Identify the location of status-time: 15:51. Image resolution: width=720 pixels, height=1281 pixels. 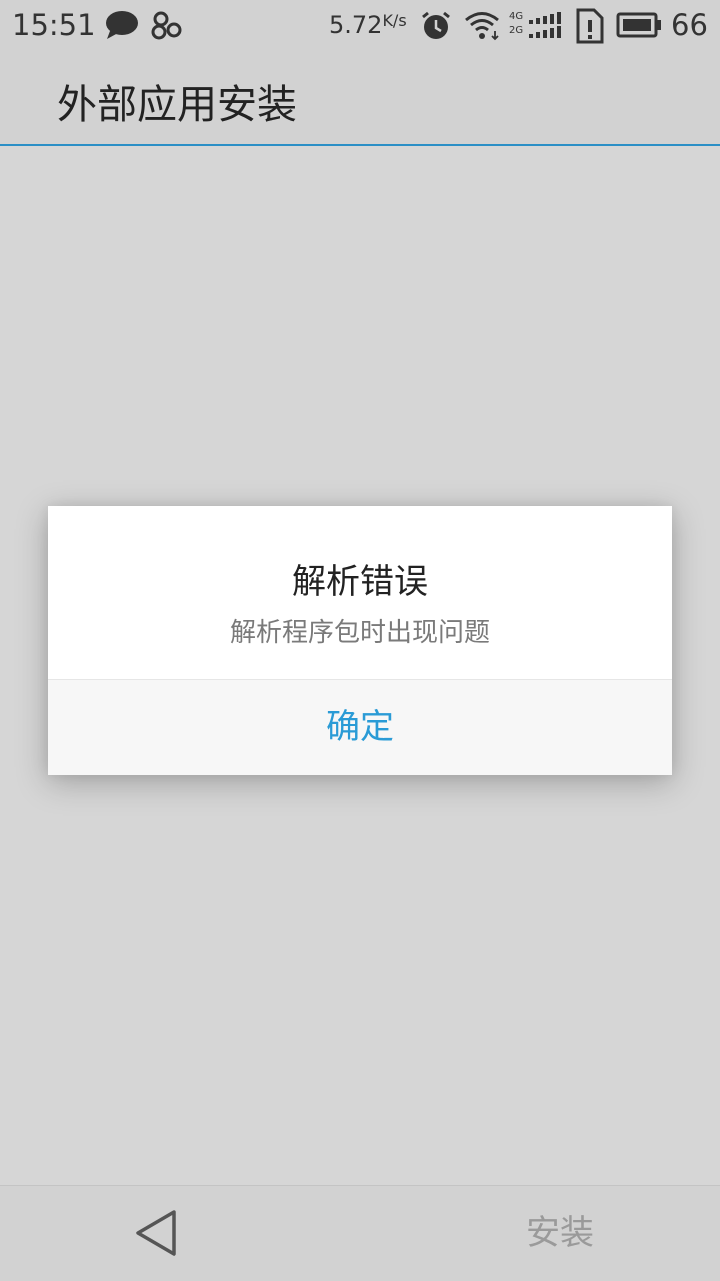
(54, 25).